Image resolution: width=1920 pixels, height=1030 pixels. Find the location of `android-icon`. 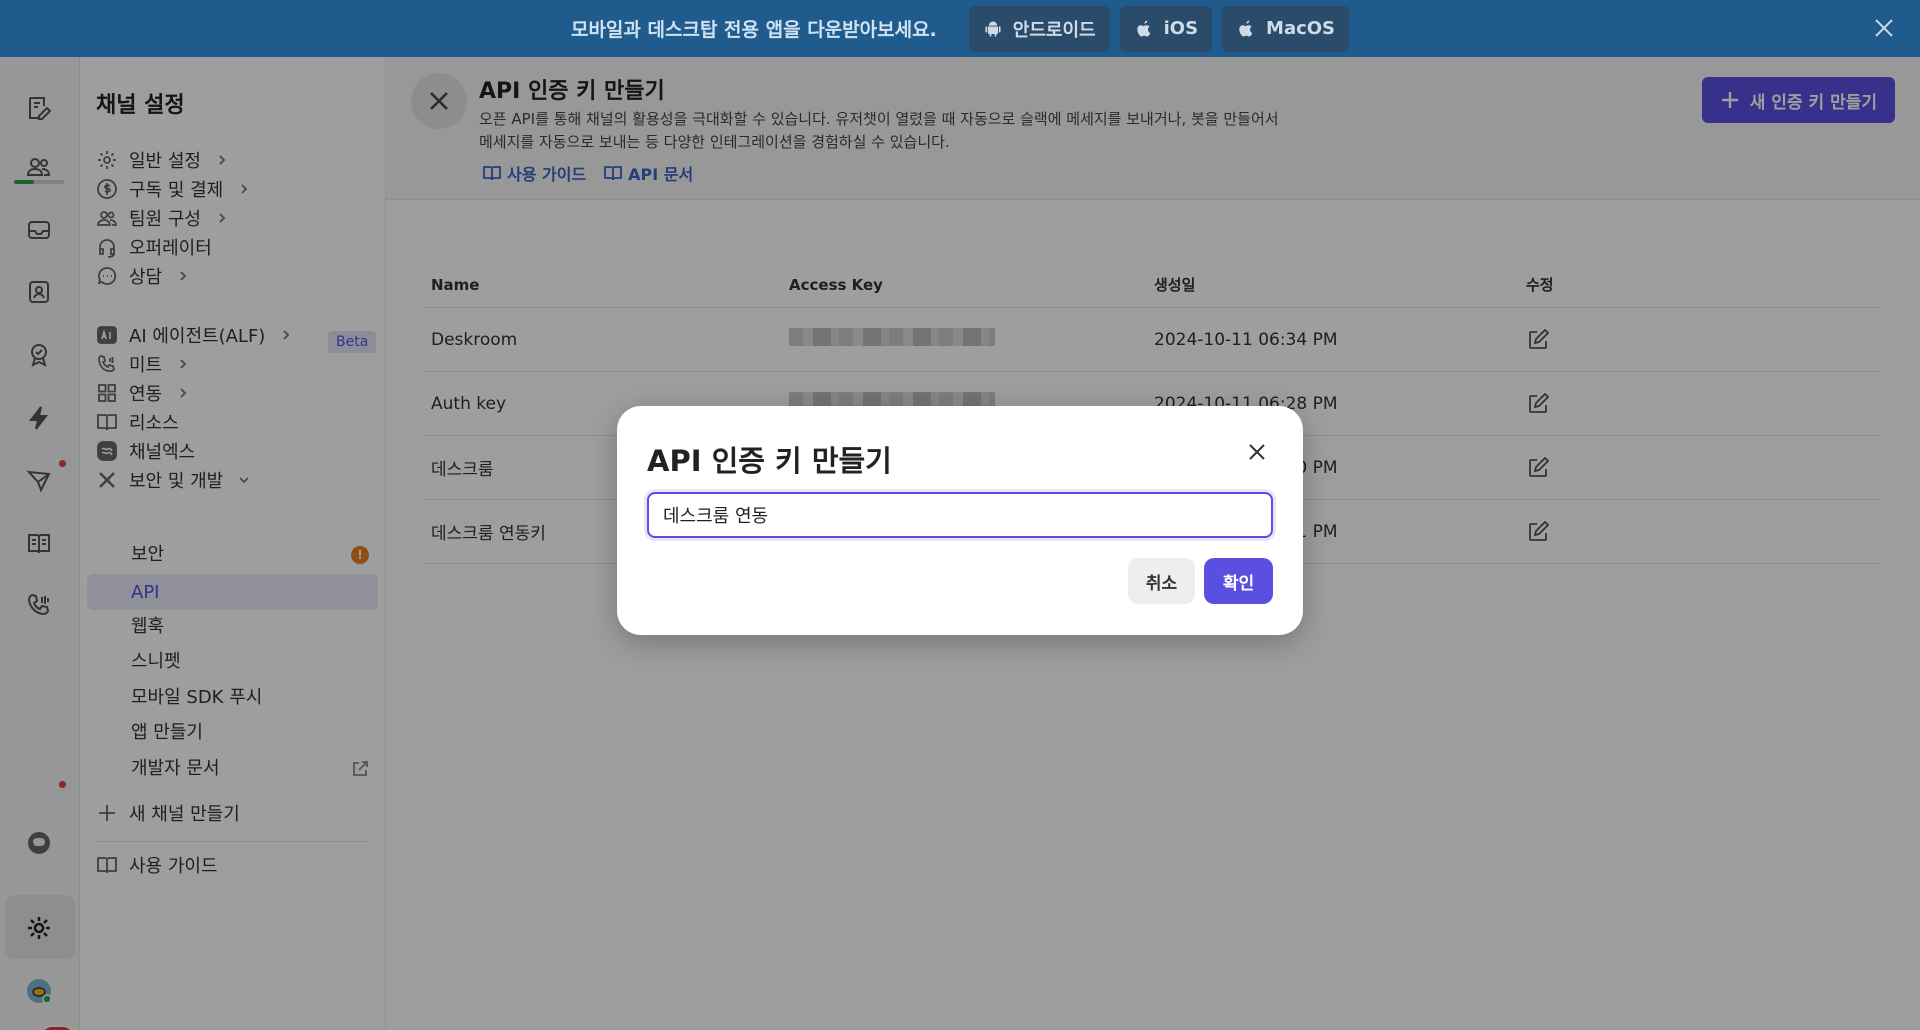

android-icon is located at coordinates (993, 28).